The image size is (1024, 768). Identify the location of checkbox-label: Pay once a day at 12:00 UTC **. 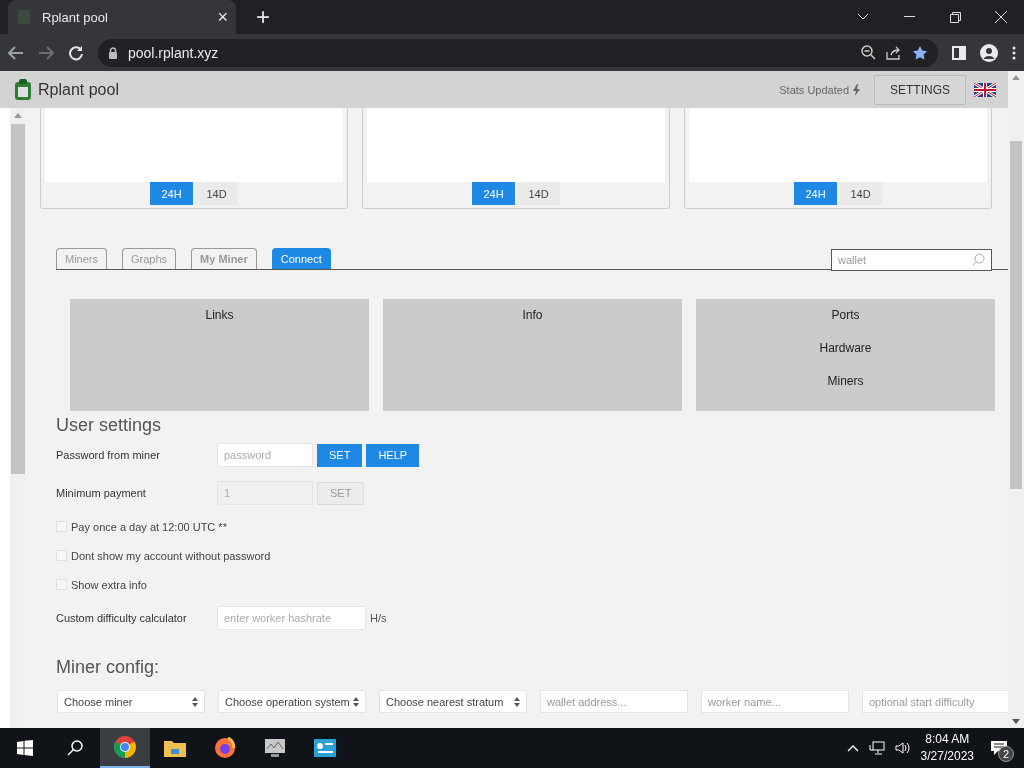
(149, 526).